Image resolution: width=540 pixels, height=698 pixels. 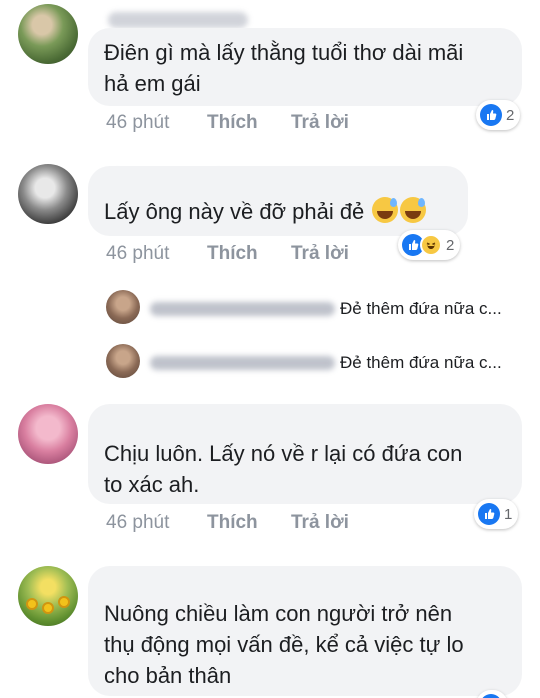 What do you see at coordinates (491, 696) in the screenshot?
I see `thumbs-up-icon` at bounding box center [491, 696].